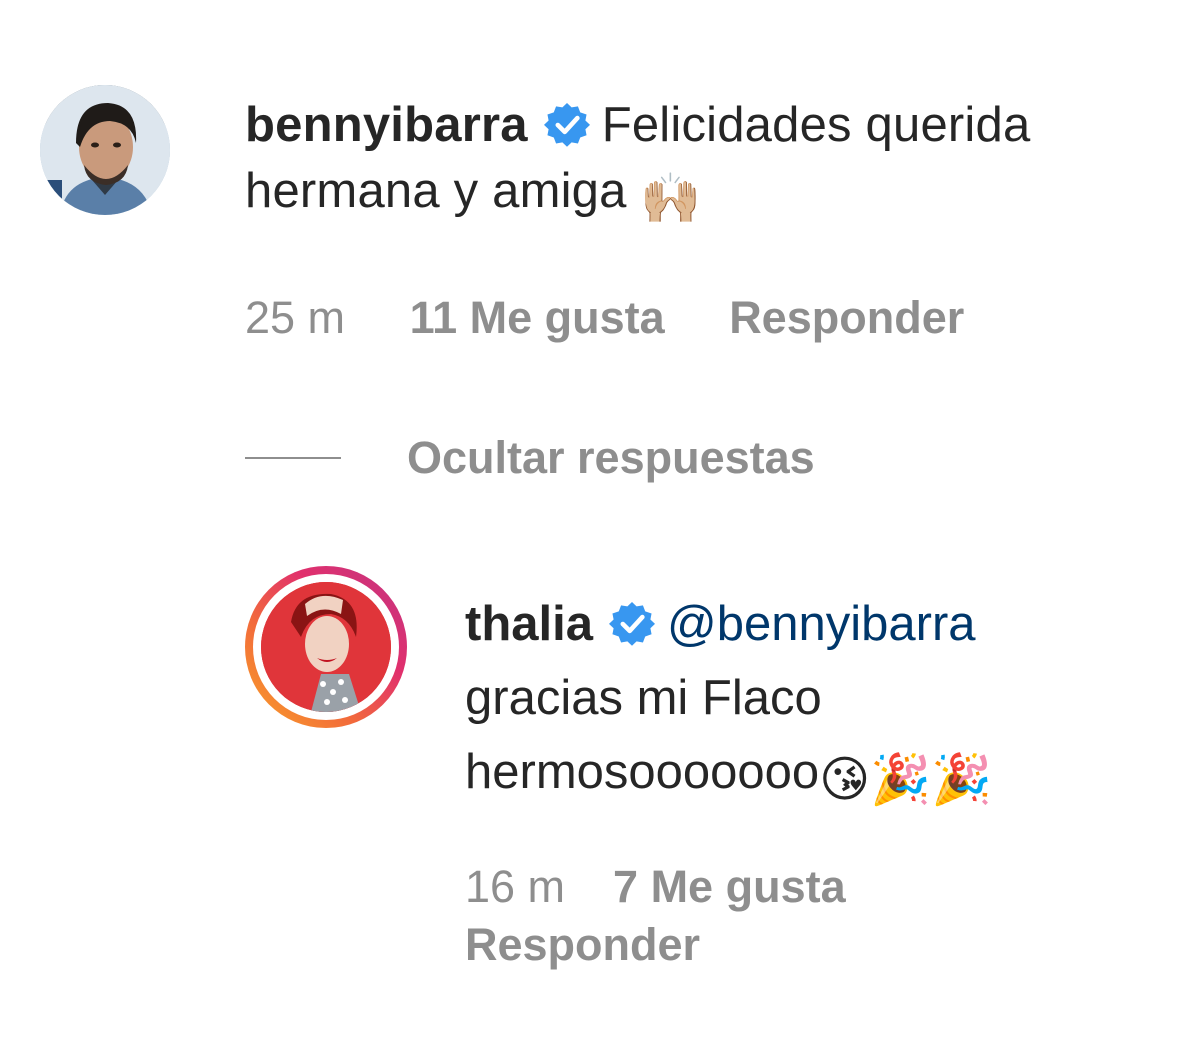 The image size is (1200, 1050). Describe the element at coordinates (515, 886) in the screenshot. I see `reply-timestamp: 16 m` at that location.